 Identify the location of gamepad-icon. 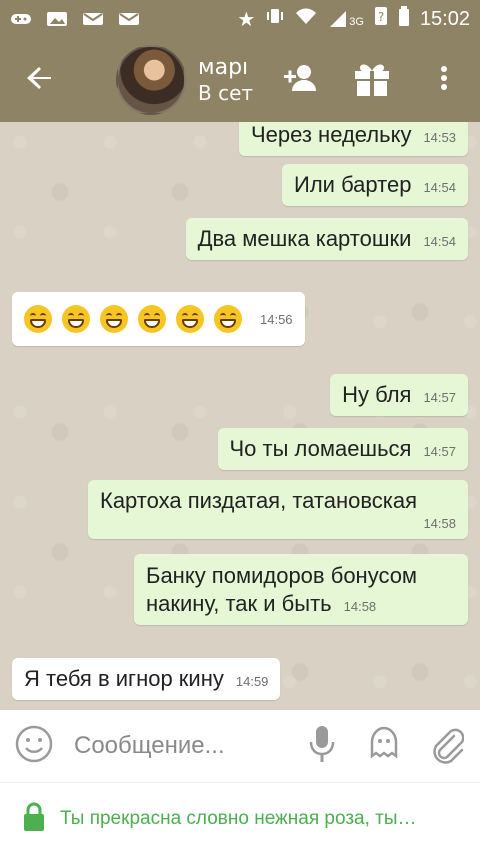
(21, 19).